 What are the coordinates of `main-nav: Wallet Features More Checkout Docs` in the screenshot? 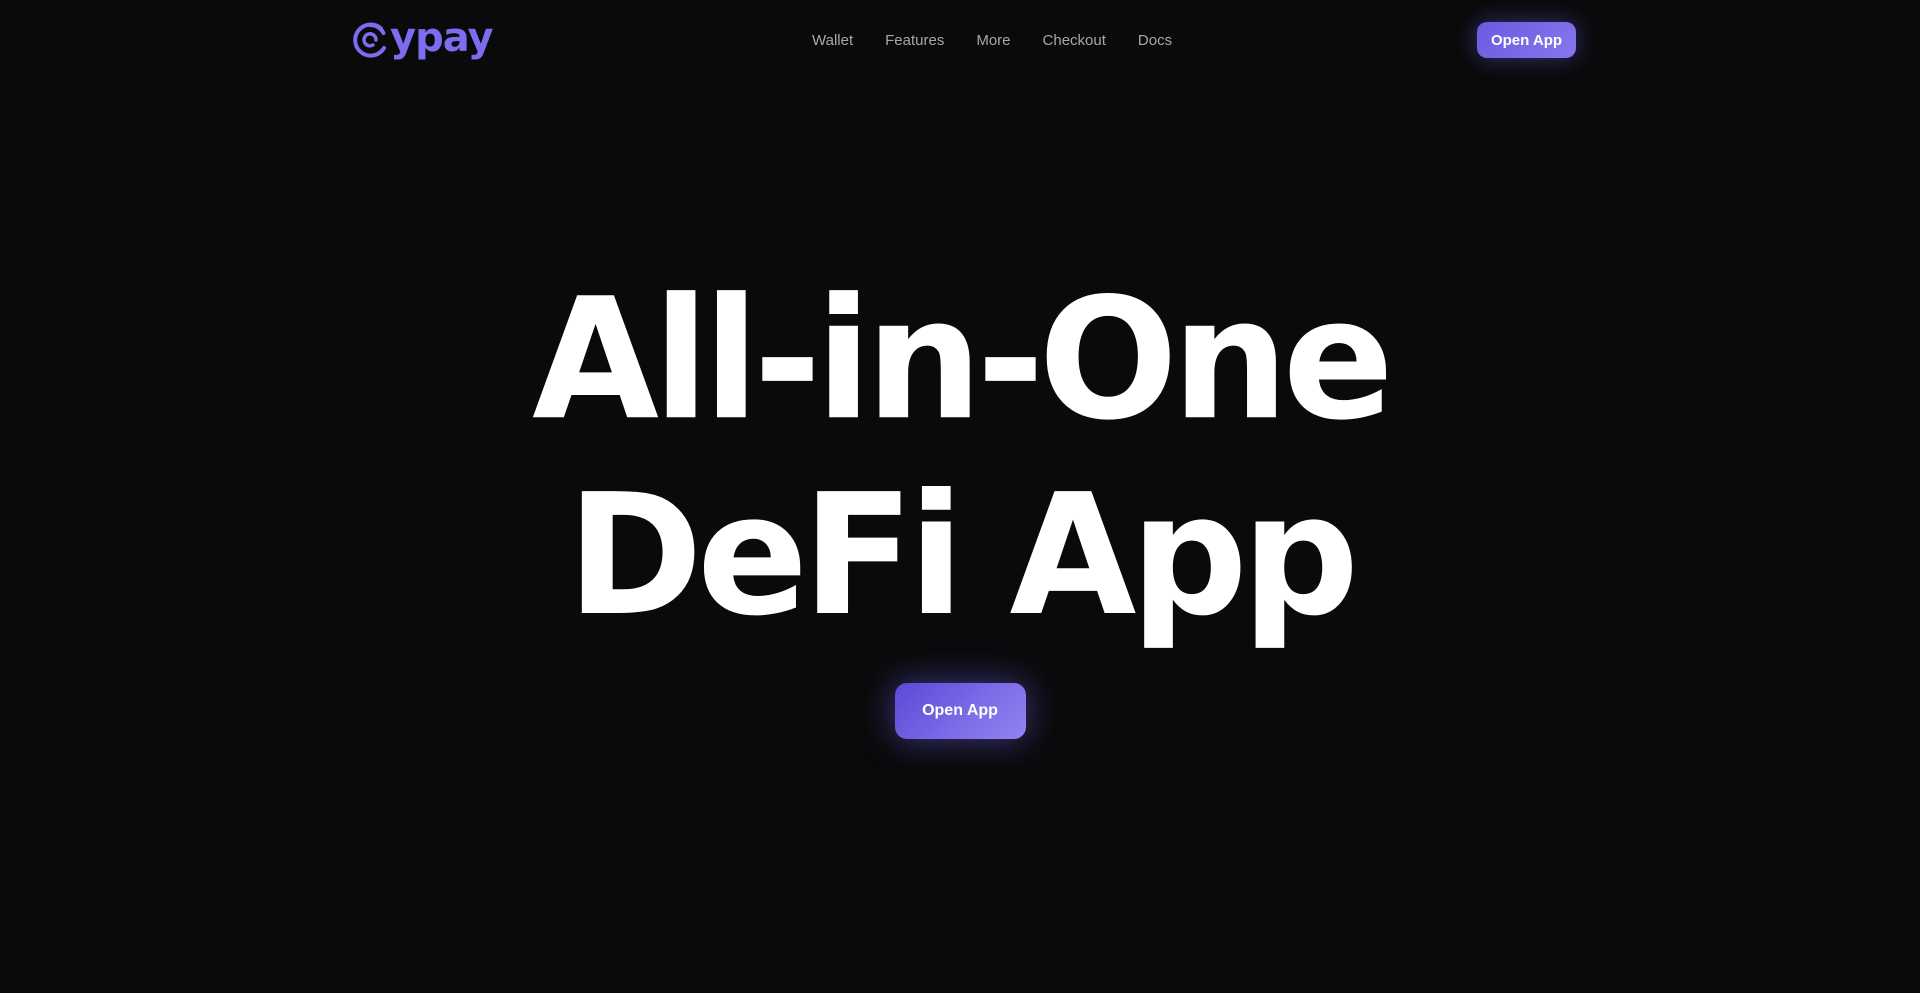 It's located at (992, 40).